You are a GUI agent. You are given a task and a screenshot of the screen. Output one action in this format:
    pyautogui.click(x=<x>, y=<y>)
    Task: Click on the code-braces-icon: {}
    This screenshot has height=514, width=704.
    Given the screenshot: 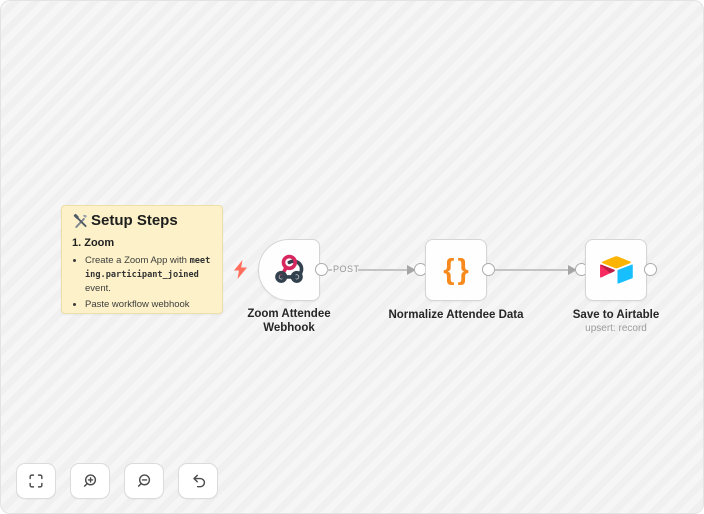 What is the action you would take?
    pyautogui.click(x=457, y=269)
    